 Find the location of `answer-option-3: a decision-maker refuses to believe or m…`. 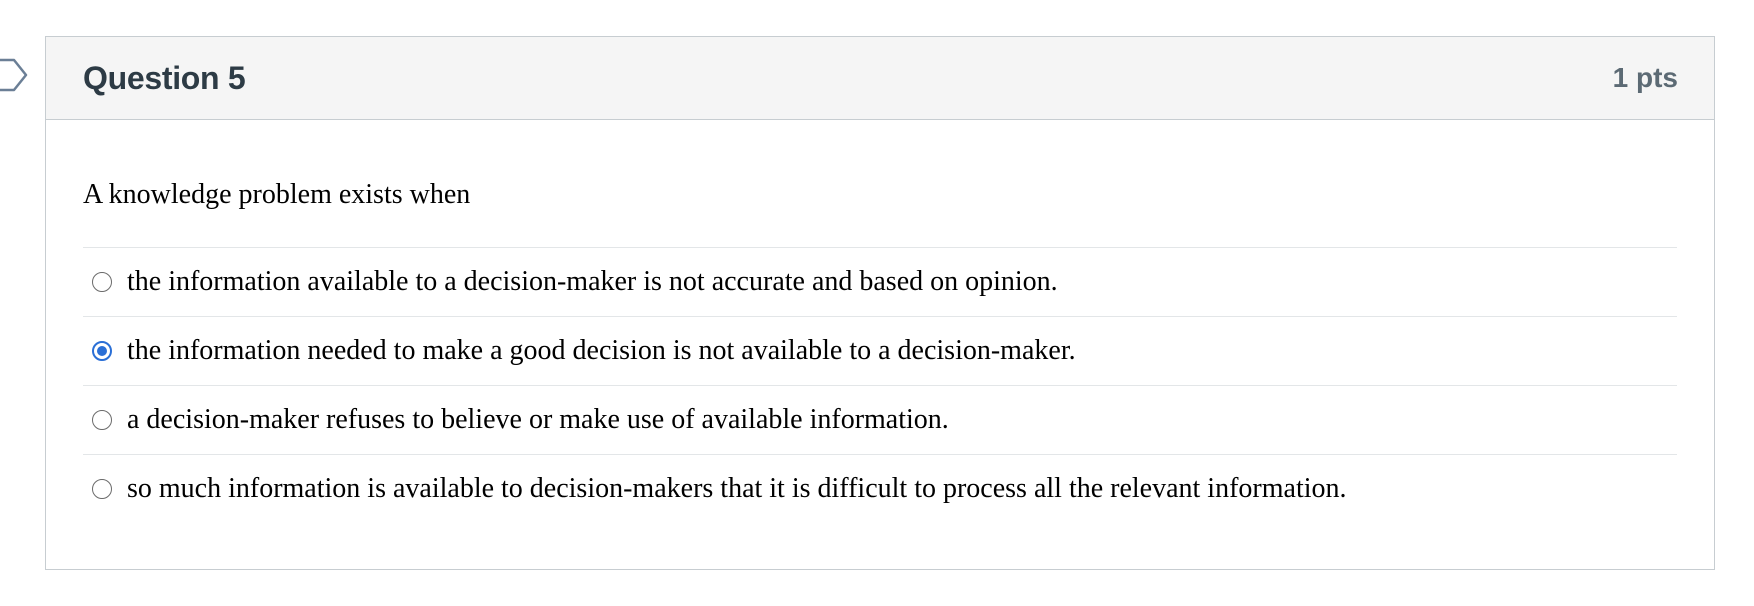

answer-option-3: a decision-maker refuses to believe or m… is located at coordinates (880, 419).